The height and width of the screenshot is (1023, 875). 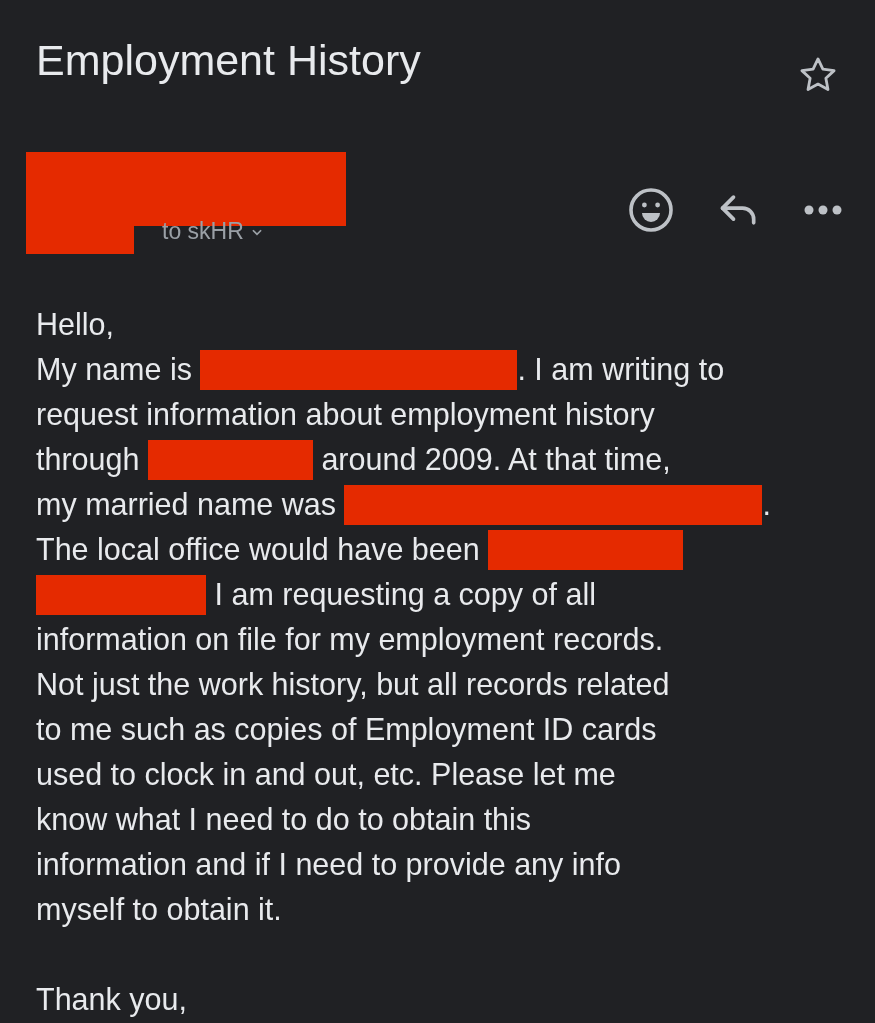 I want to click on message-text: information on file for my employment records., so click(x=350, y=640).